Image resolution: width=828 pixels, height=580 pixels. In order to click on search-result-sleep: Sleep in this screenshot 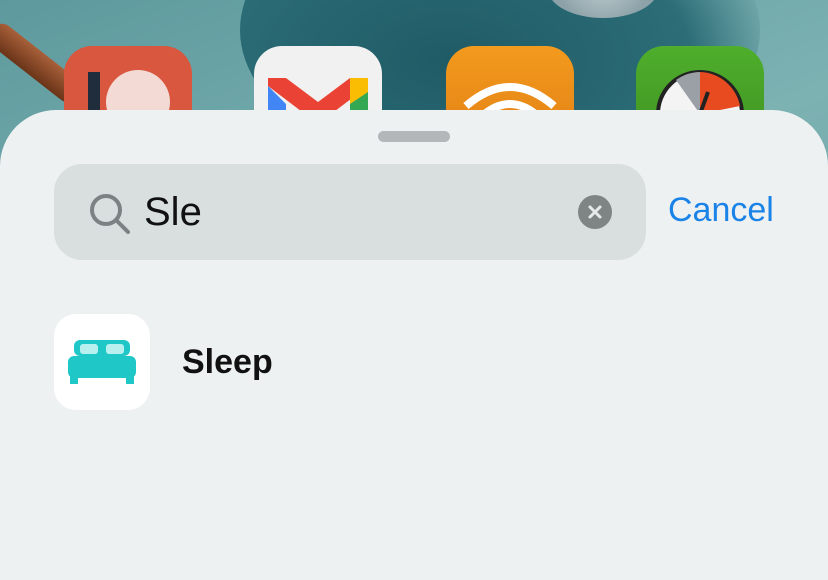, I will do `click(414, 362)`.